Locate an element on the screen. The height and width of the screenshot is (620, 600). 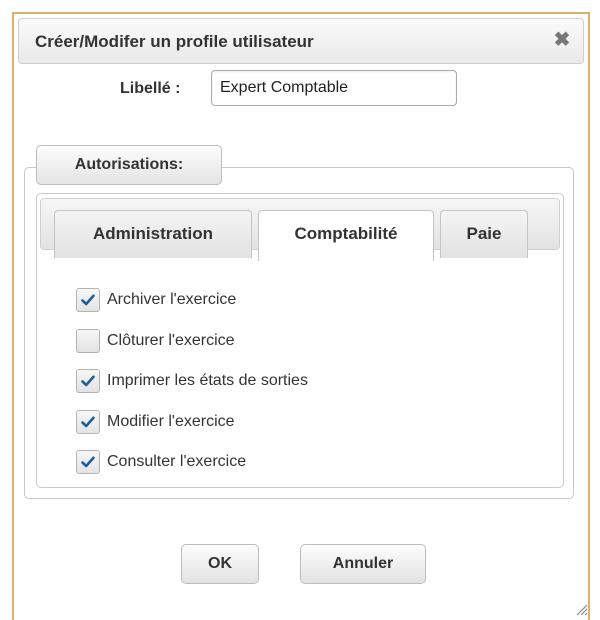
dialog-titlebar: Créer/Modifer un profile utilisateur ✖ is located at coordinates (301, 41).